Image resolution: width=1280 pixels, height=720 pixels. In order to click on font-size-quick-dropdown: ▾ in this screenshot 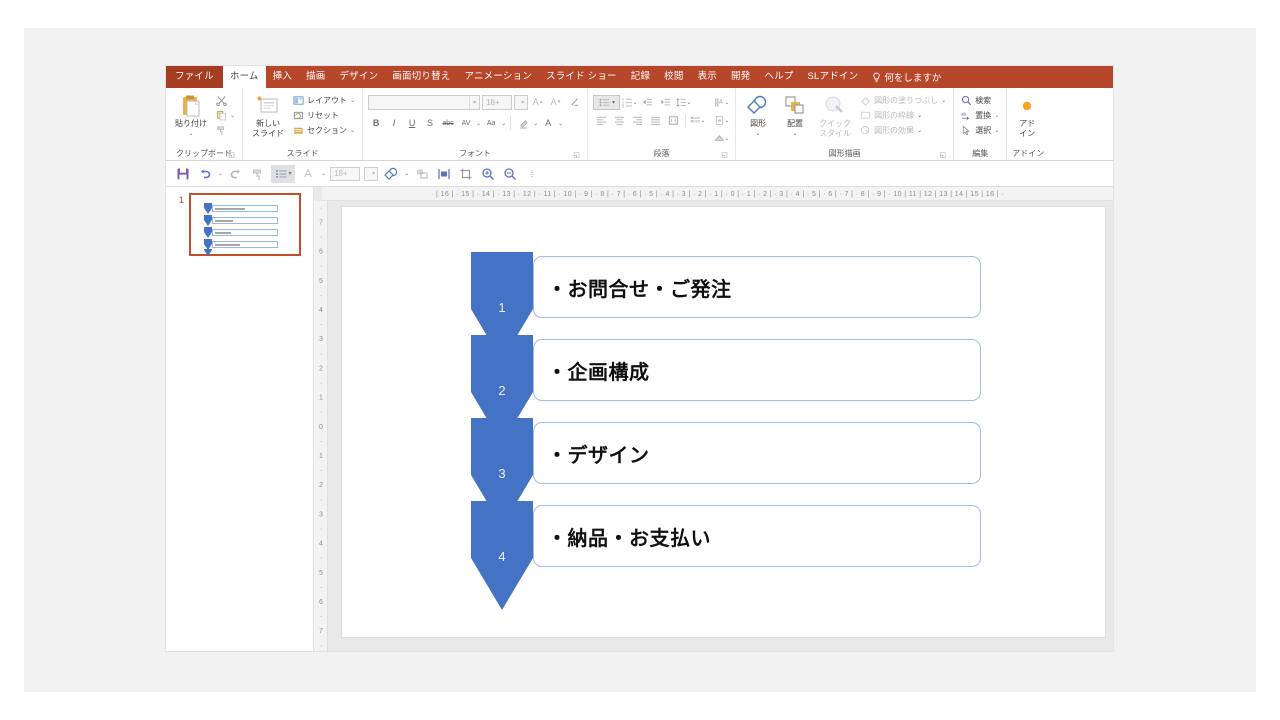, I will do `click(371, 173)`.